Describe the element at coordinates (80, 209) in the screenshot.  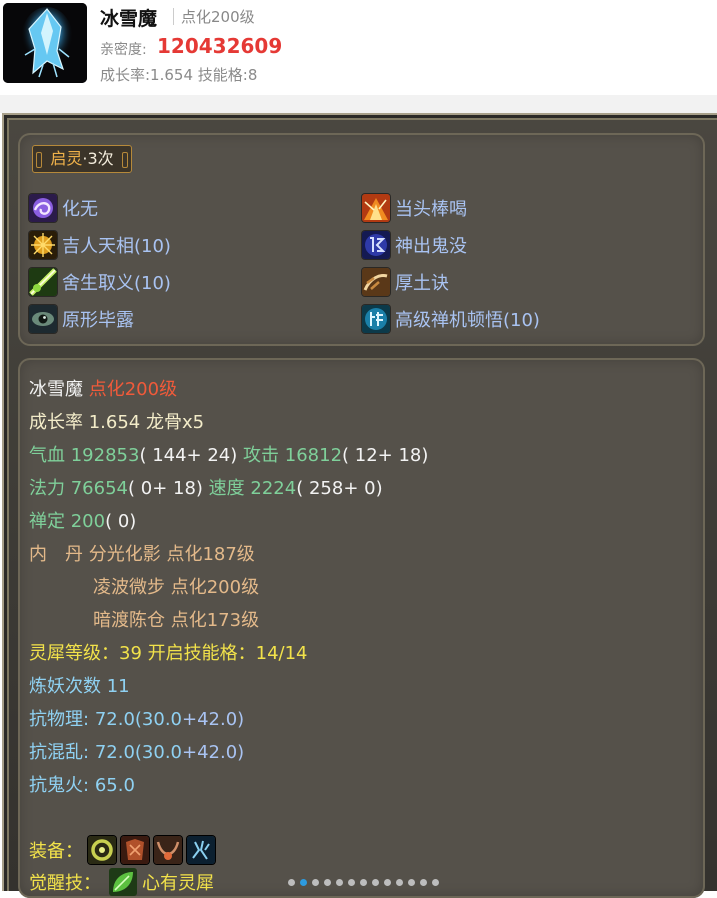
I see `skill-name: 化无` at that location.